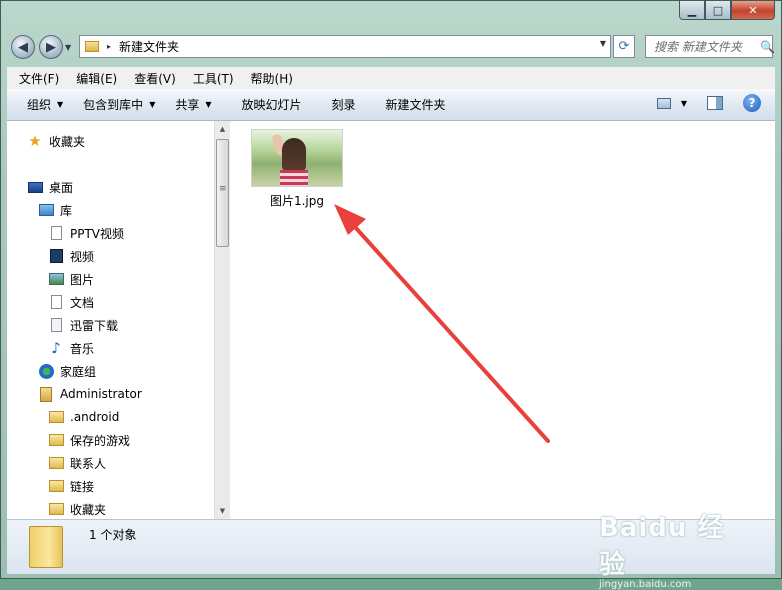 The width and height of the screenshot is (782, 590). What do you see at coordinates (55, 210) in the screenshot?
I see `nav-item-libraries: 库` at bounding box center [55, 210].